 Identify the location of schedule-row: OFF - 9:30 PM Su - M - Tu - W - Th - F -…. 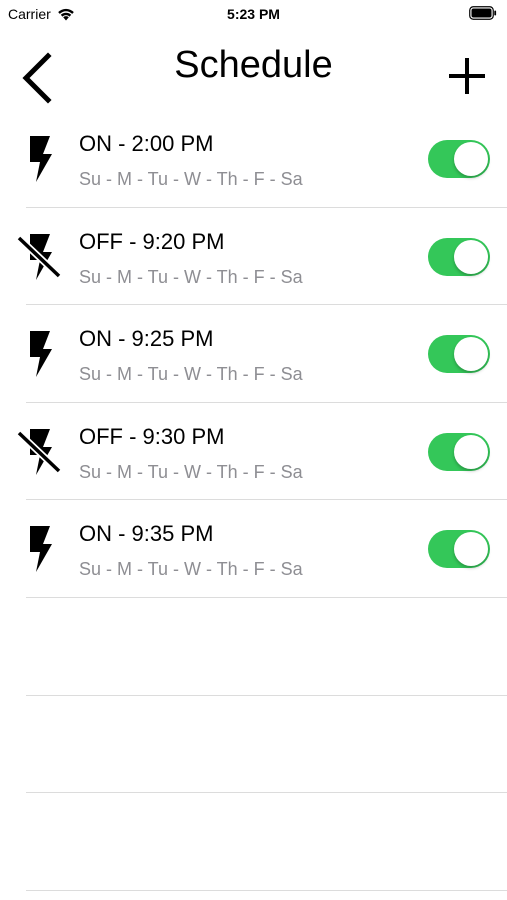
(253, 452).